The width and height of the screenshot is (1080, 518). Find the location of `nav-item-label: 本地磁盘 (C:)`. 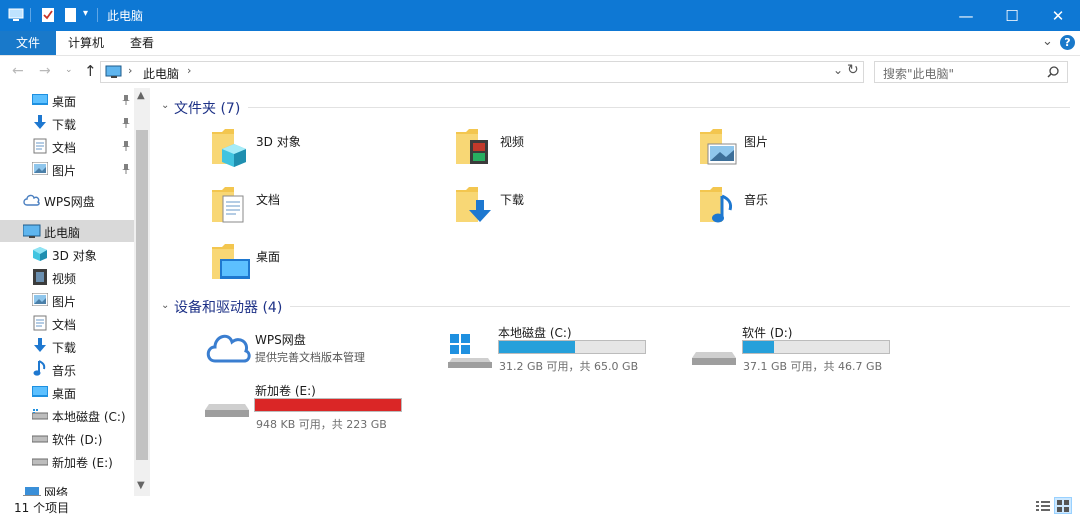

nav-item-label: 本地磁盘 (C:) is located at coordinates (89, 417).